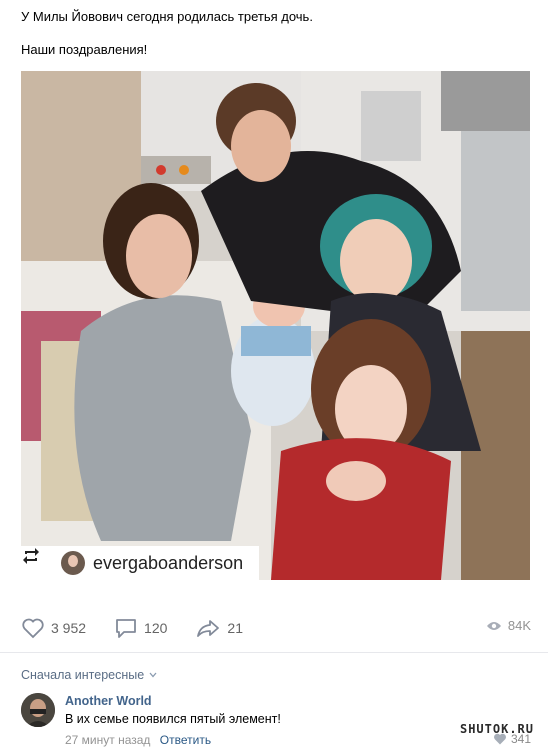  I want to click on sort-label: Сначала интересные, so click(83, 675).